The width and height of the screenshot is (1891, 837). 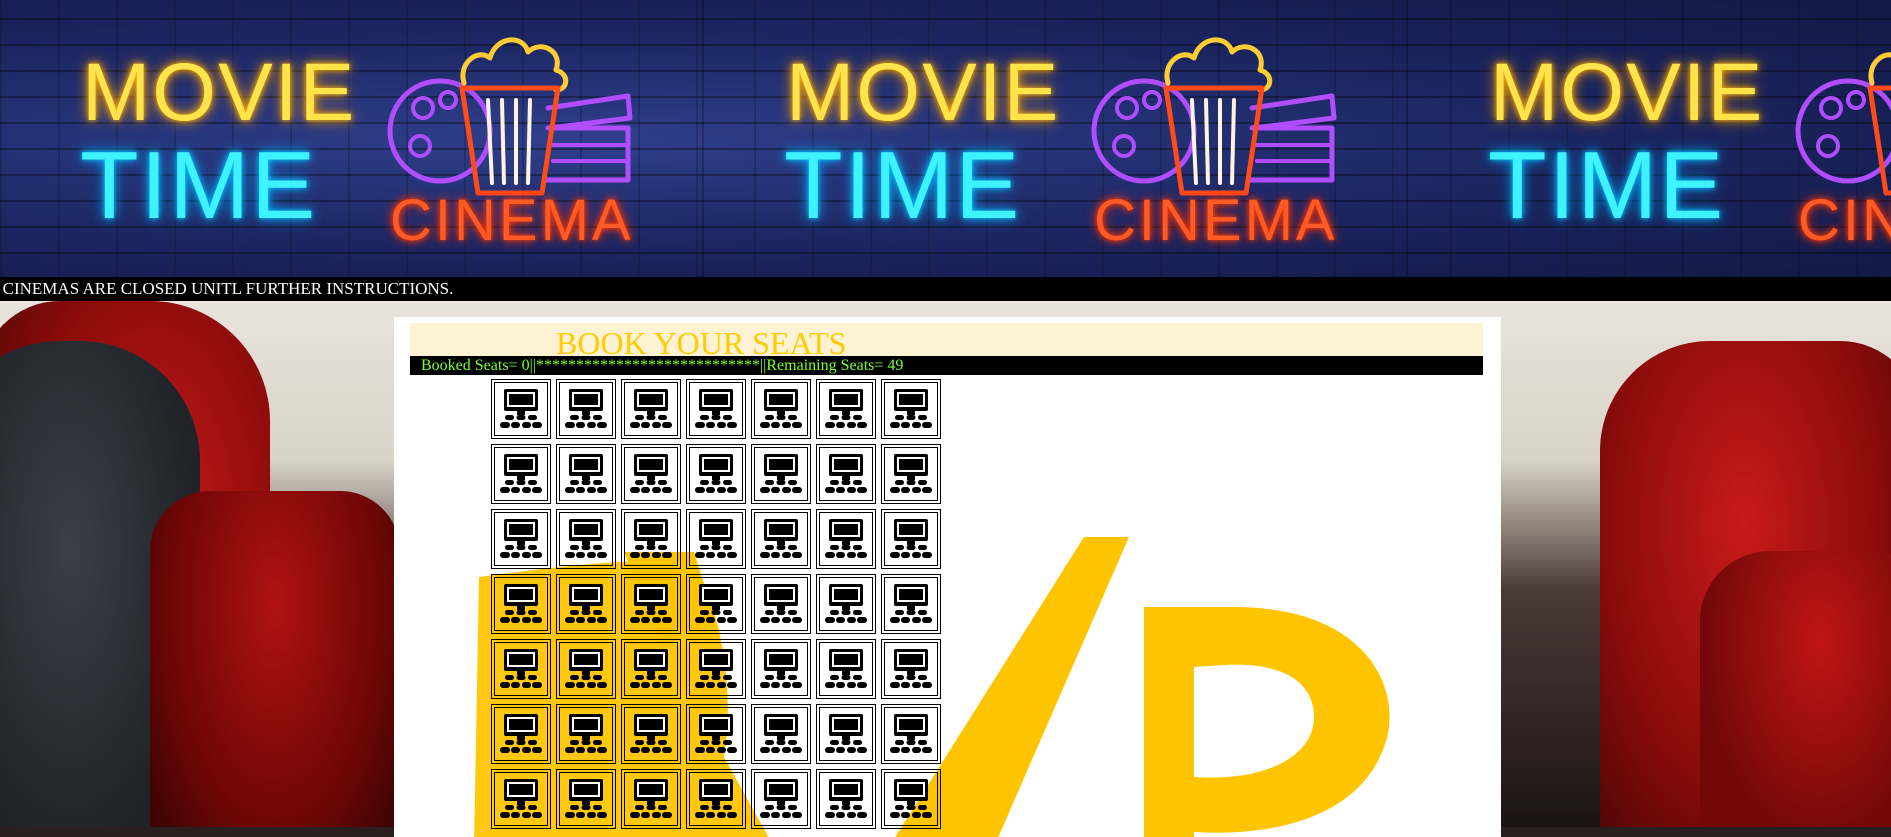 What do you see at coordinates (199, 185) in the screenshot?
I see `neon-time-text: TIME` at bounding box center [199, 185].